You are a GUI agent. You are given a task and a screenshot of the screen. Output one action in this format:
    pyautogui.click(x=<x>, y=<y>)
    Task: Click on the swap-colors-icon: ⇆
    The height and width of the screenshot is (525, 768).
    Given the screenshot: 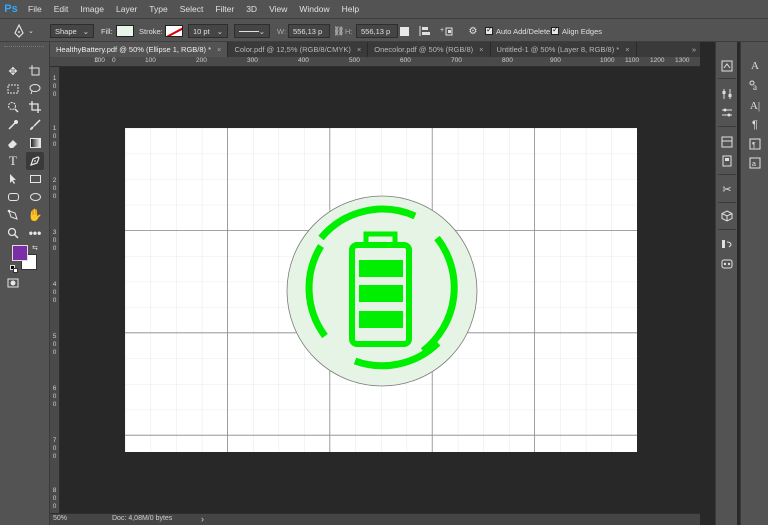 What is the action you would take?
    pyautogui.click(x=35, y=248)
    